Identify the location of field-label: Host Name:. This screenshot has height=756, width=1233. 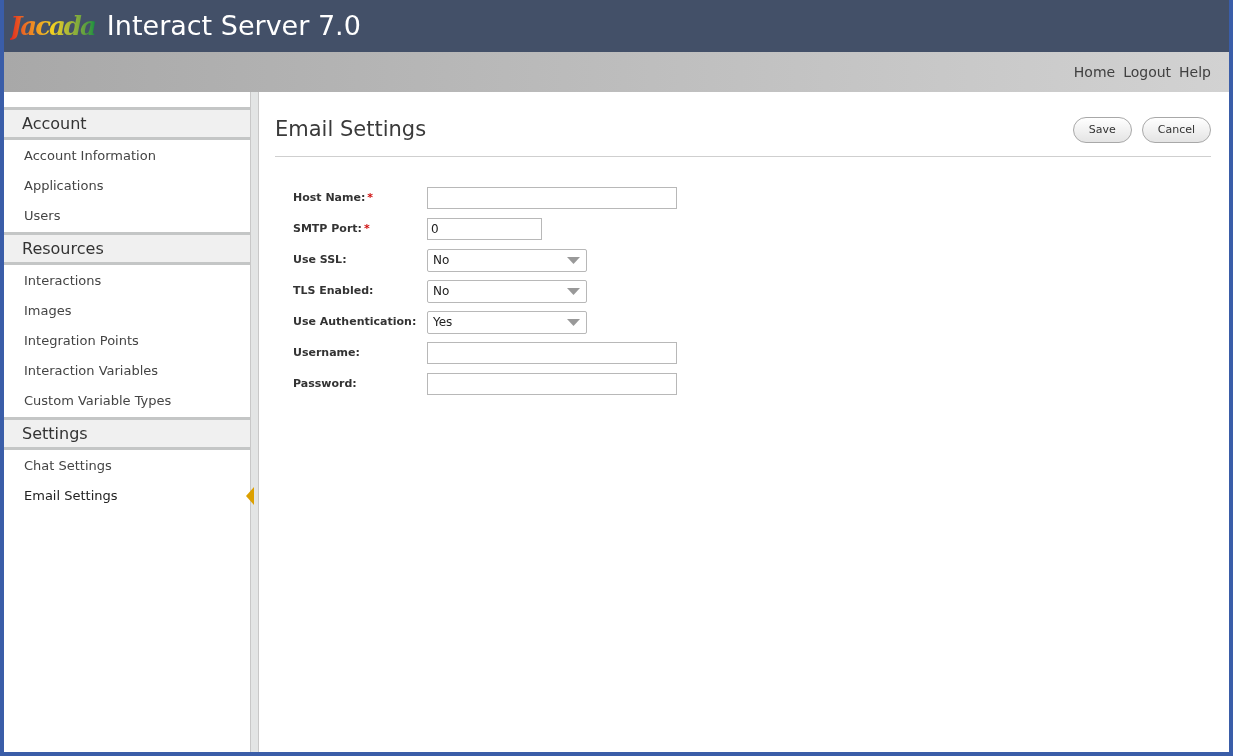
(329, 197).